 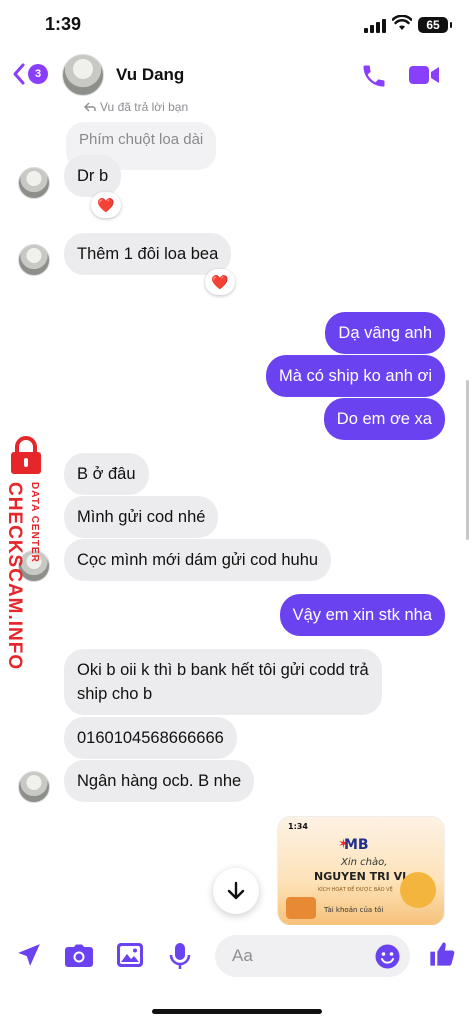 What do you see at coordinates (136, 107) in the screenshot?
I see `reply-note: Vu đã trả lời bạn` at bounding box center [136, 107].